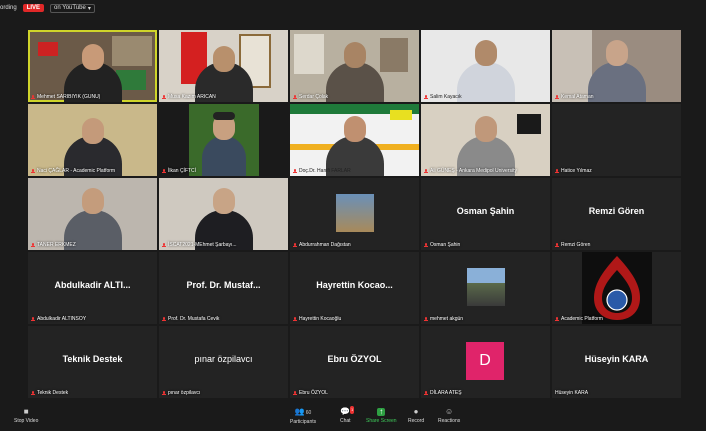 The width and height of the screenshot is (706, 431). What do you see at coordinates (181, 393) in the screenshot?
I see `participant-label: pınar özpilavcı` at bounding box center [181, 393].